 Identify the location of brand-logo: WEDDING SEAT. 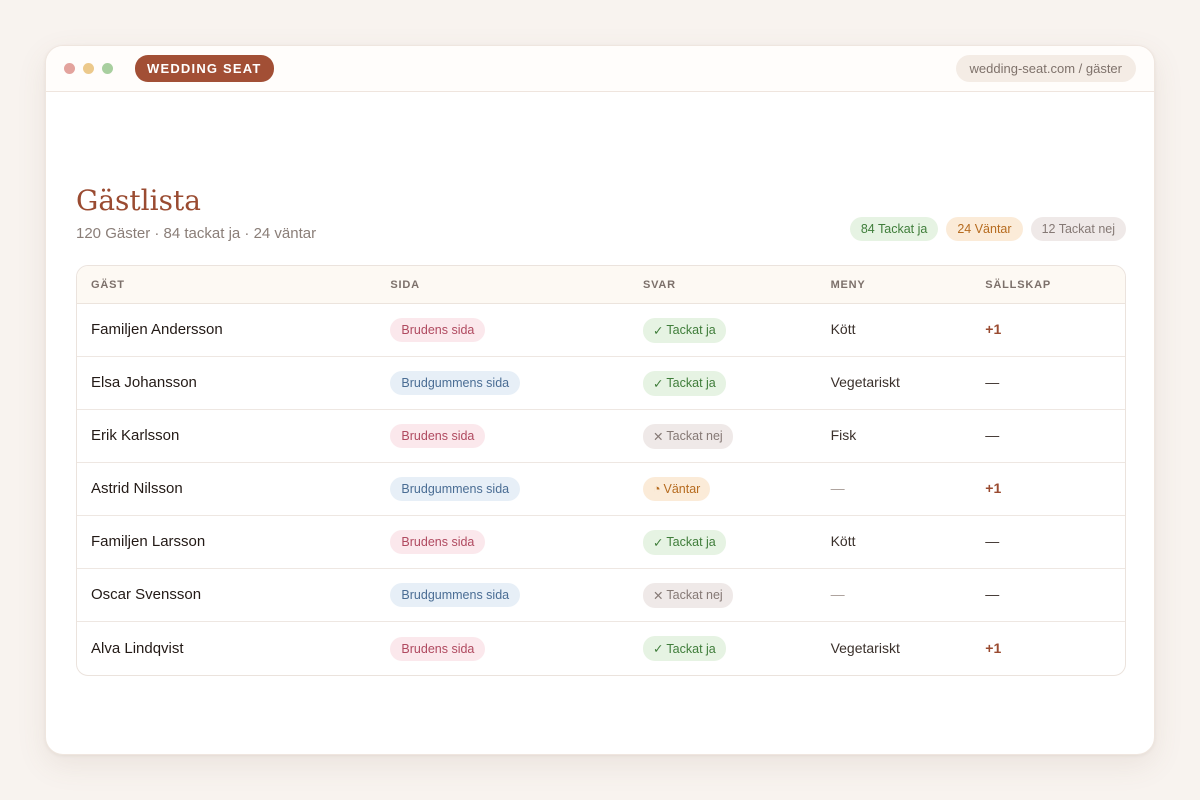
(204, 68).